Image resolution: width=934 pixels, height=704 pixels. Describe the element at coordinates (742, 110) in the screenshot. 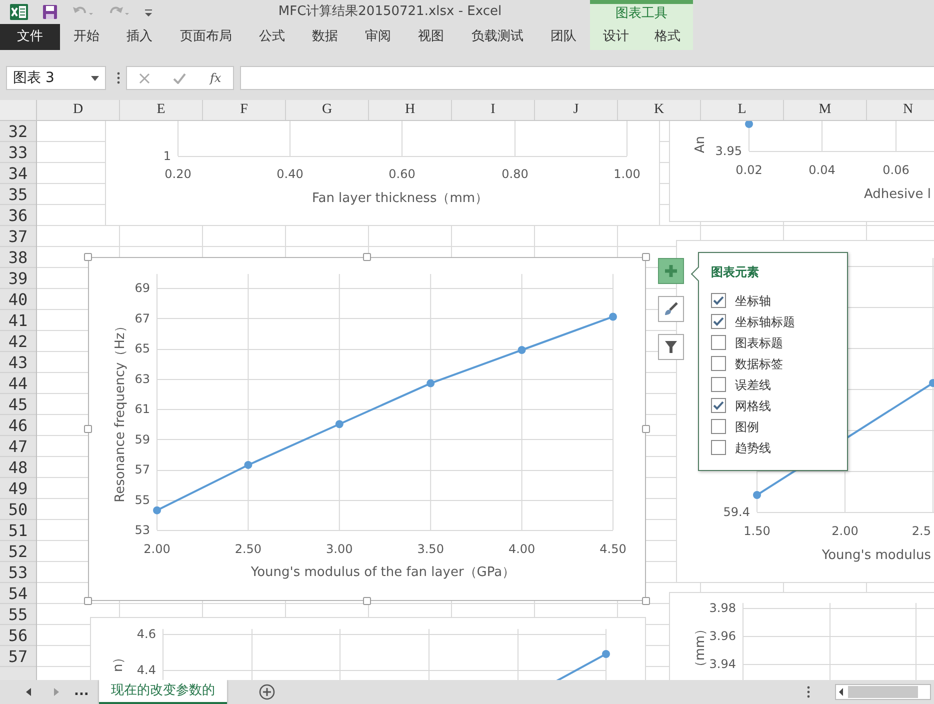

I see `column-header: L` at that location.